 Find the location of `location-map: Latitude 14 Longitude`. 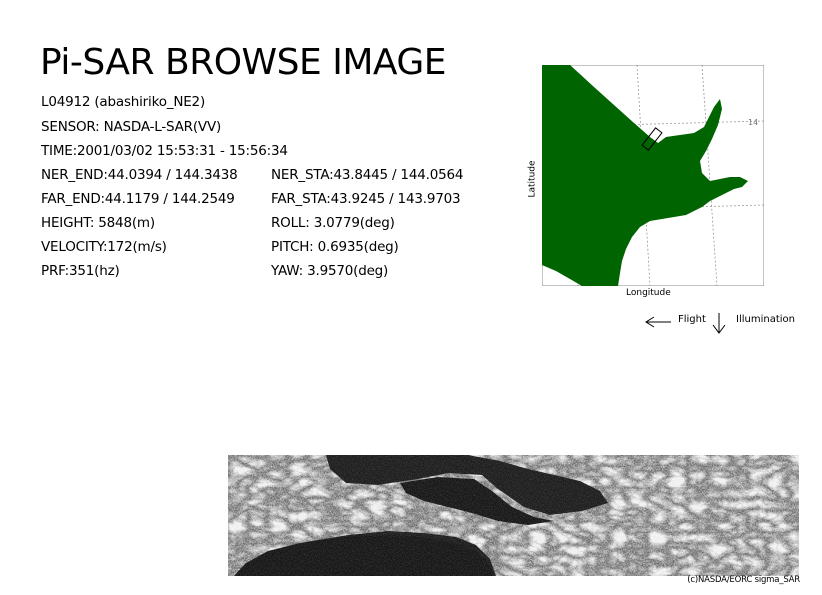

location-map: Latitude 14 Longitude is located at coordinates (646, 184).